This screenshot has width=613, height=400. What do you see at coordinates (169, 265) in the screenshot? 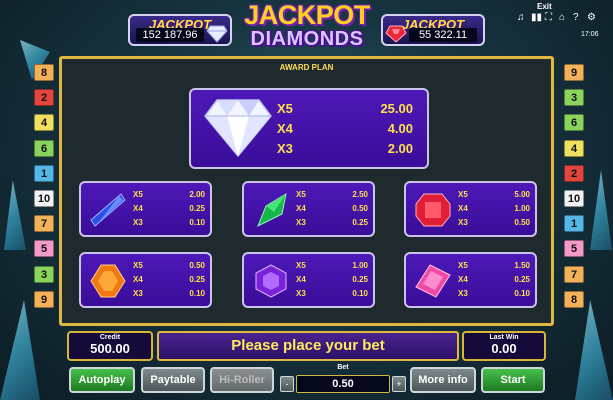
I see `payout-row: X5 0.50` at bounding box center [169, 265].